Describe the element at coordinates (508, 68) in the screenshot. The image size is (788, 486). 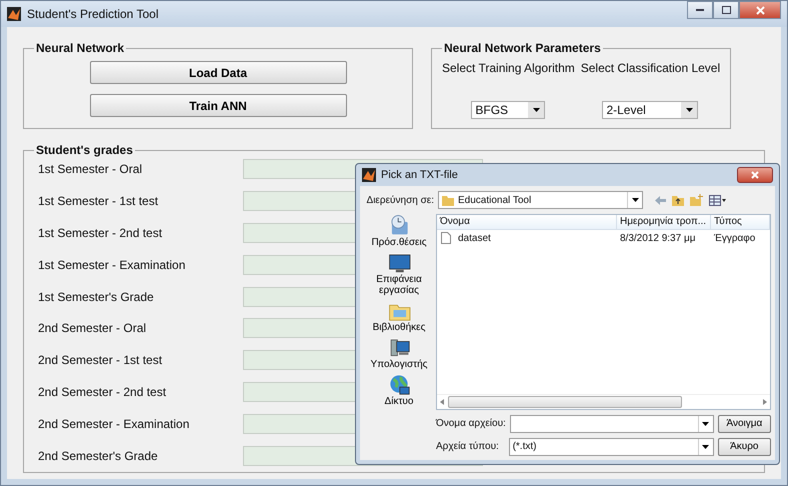
I see `selector-label: Select Training Algorithm` at that location.